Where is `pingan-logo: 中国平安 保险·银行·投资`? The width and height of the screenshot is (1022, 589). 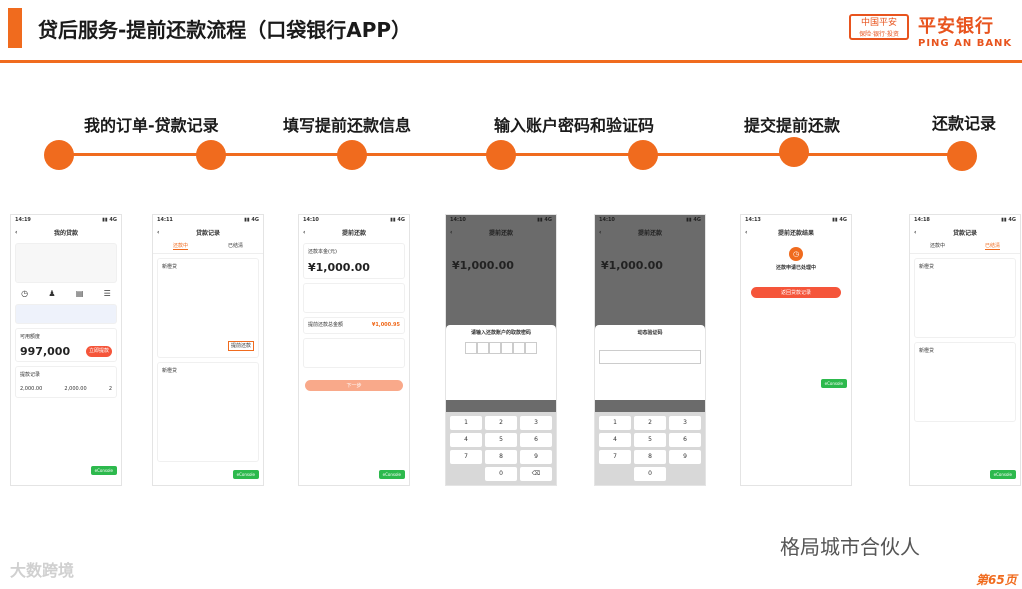 pingan-logo: 中国平安 保险·银行·投资 is located at coordinates (879, 27).